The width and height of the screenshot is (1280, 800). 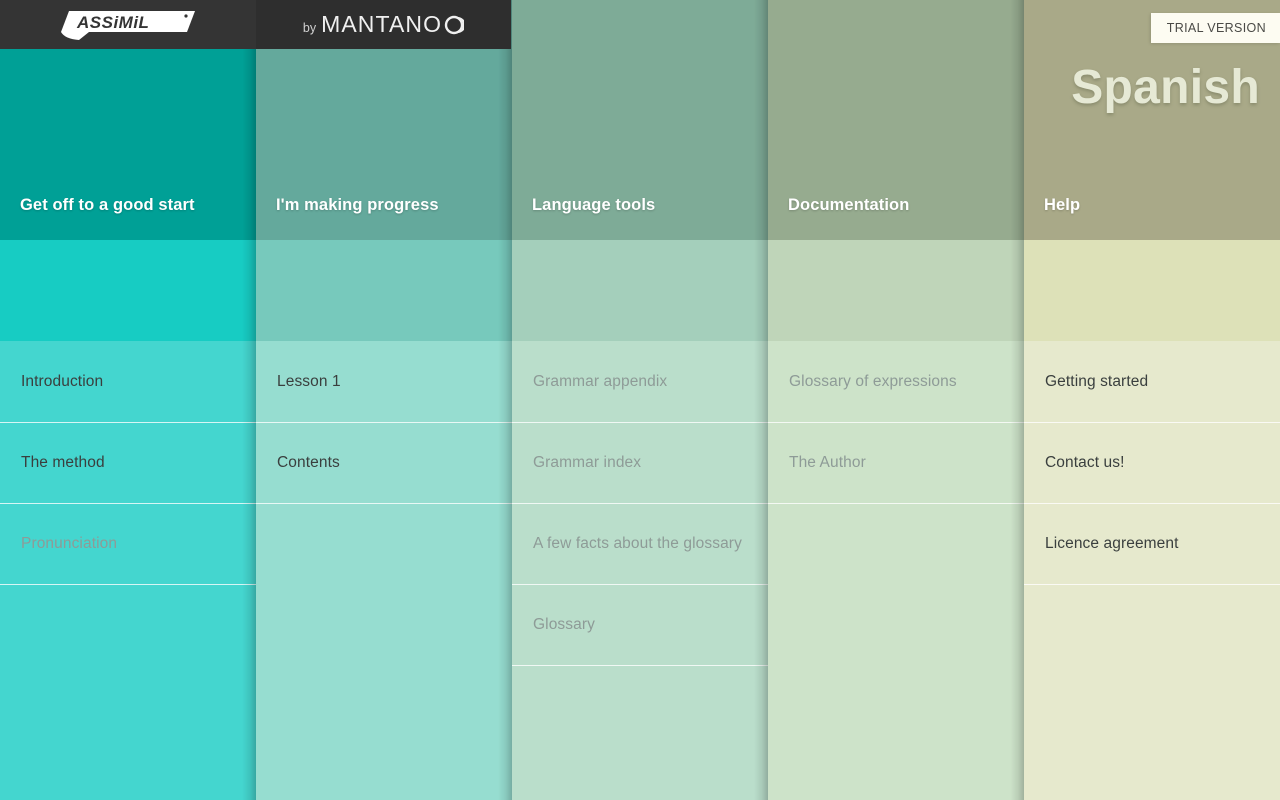 I want to click on column-title: I'm making progress, so click(x=357, y=205).